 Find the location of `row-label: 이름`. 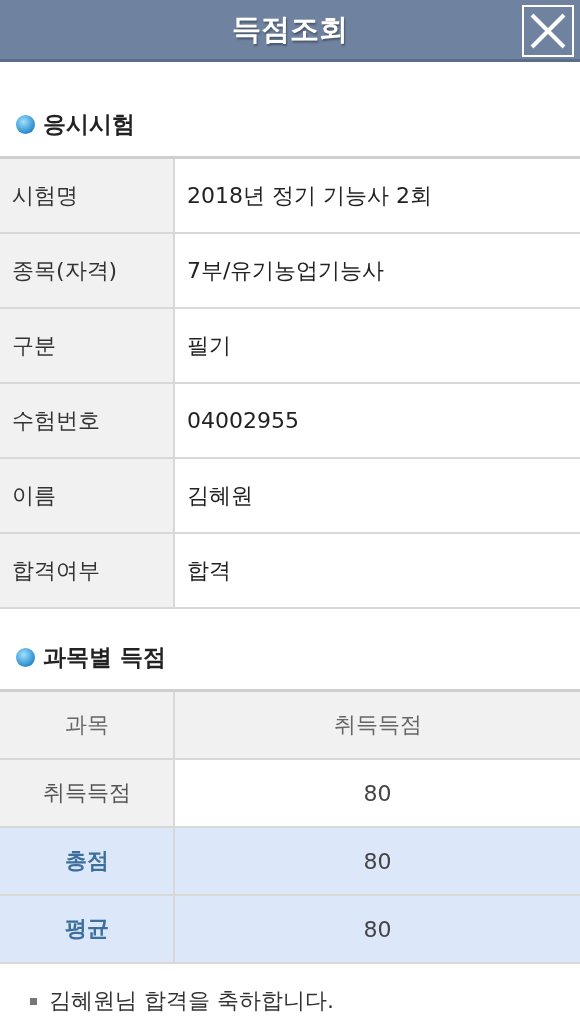

row-label: 이름 is located at coordinates (87, 495).